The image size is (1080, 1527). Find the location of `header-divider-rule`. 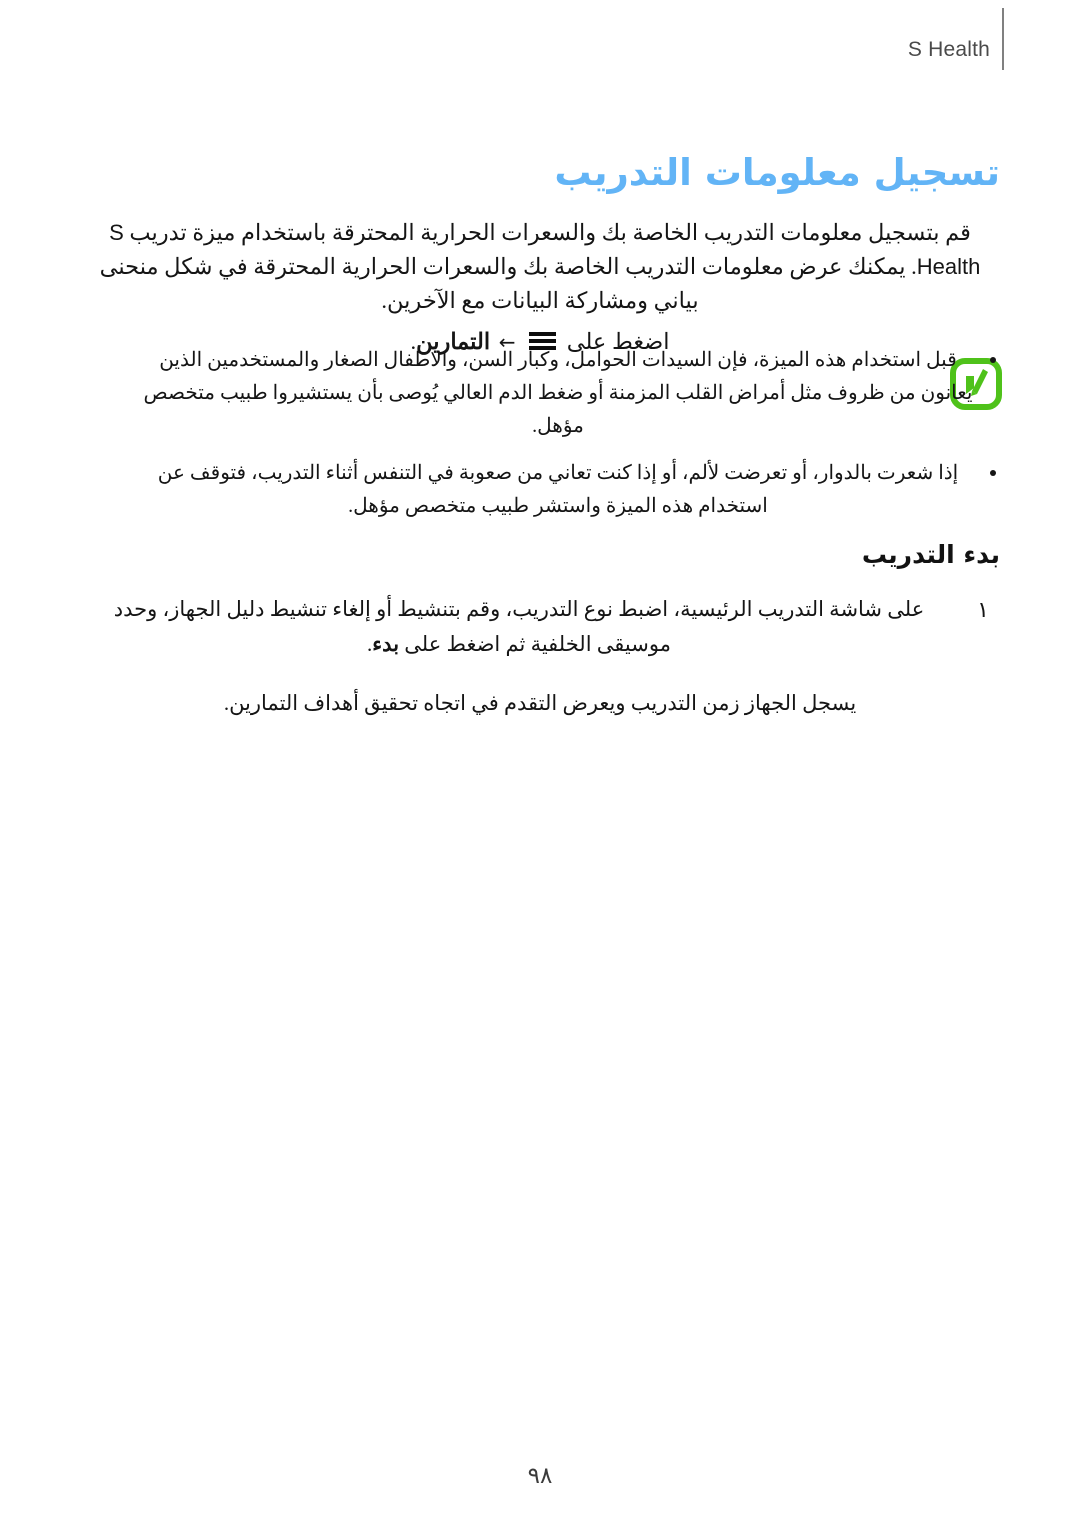

header-divider-rule is located at coordinates (1003, 39).